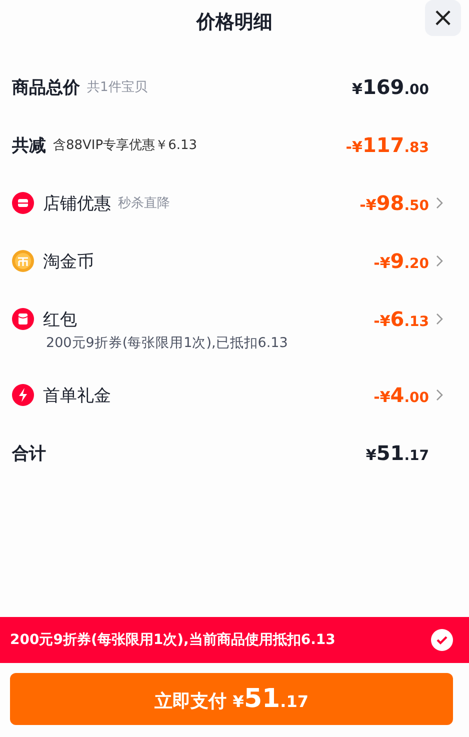 The width and height of the screenshot is (469, 737). Describe the element at coordinates (77, 395) in the screenshot. I see `row-label: 首单礼金` at that location.